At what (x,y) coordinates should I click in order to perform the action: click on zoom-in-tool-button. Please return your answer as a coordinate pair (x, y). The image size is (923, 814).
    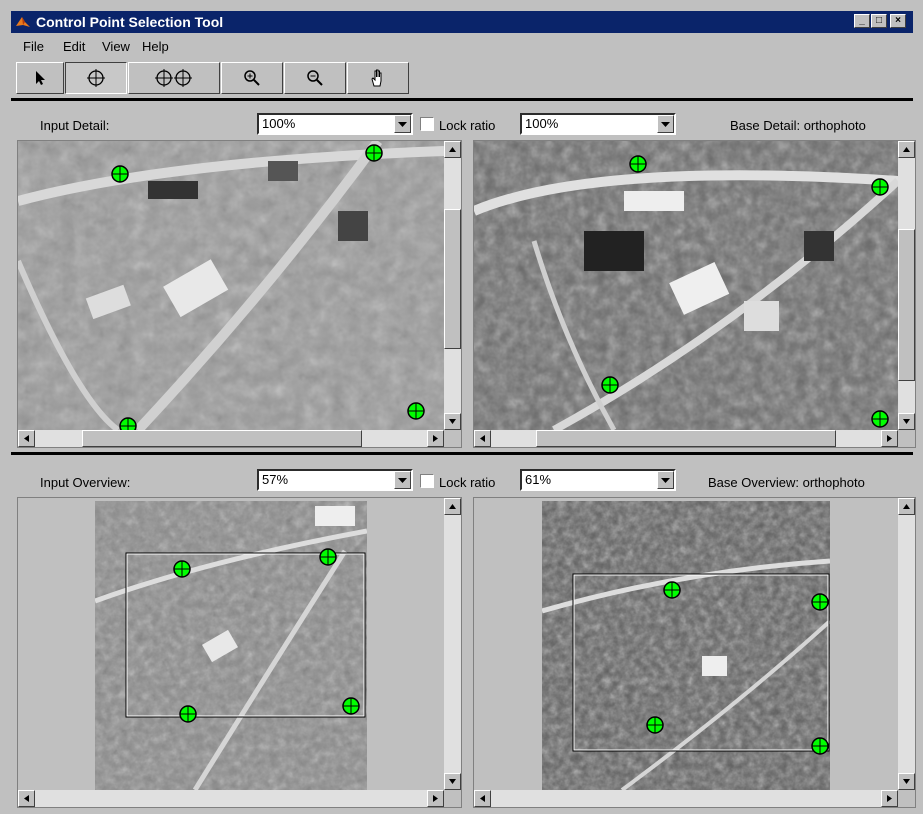
    Looking at the image, I should click on (252, 78).